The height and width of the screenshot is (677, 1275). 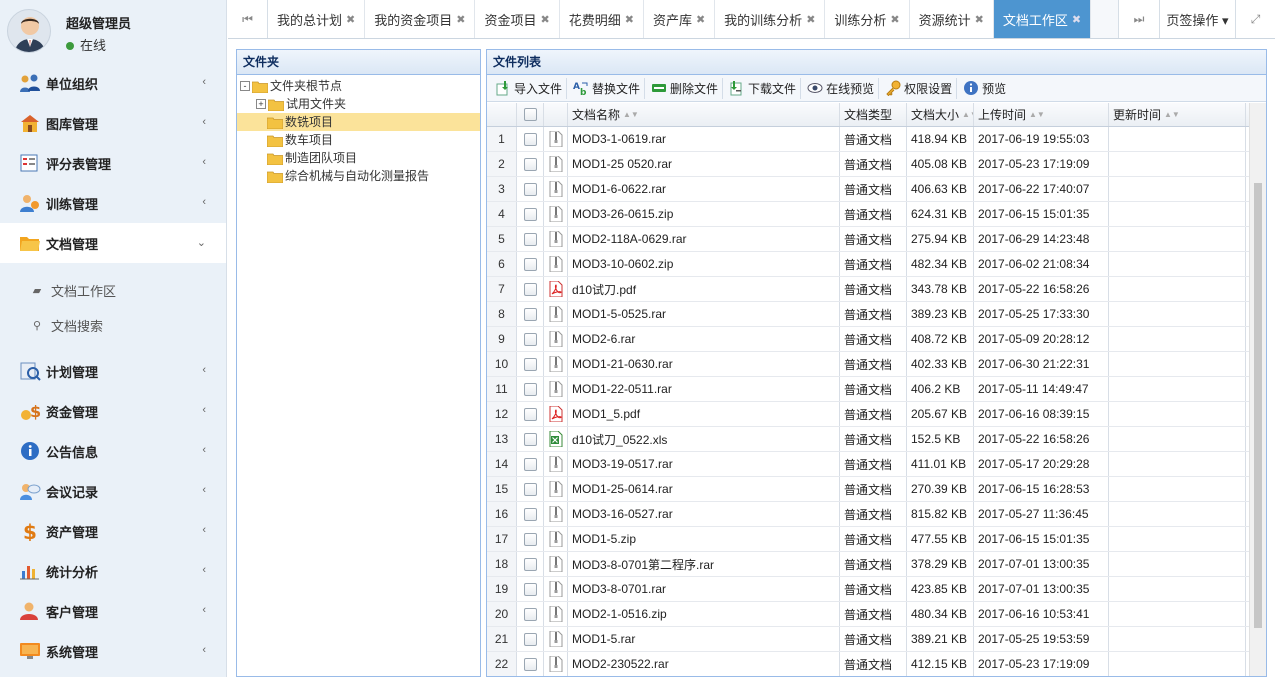 I want to click on expand-toggle-icon: +, so click(x=261, y=104).